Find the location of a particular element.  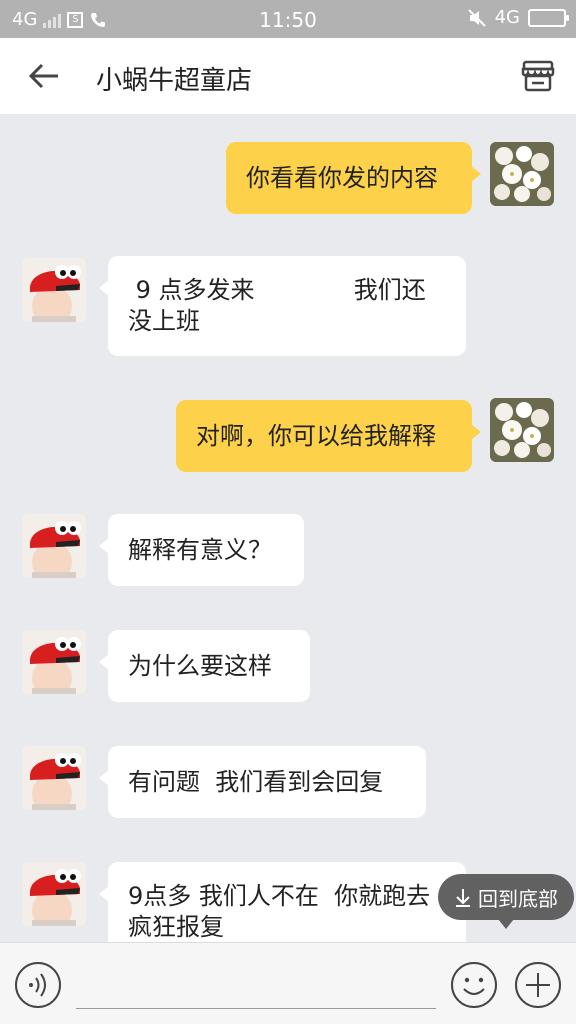

message-text: 对啊，你可以给我解释 is located at coordinates (316, 435).